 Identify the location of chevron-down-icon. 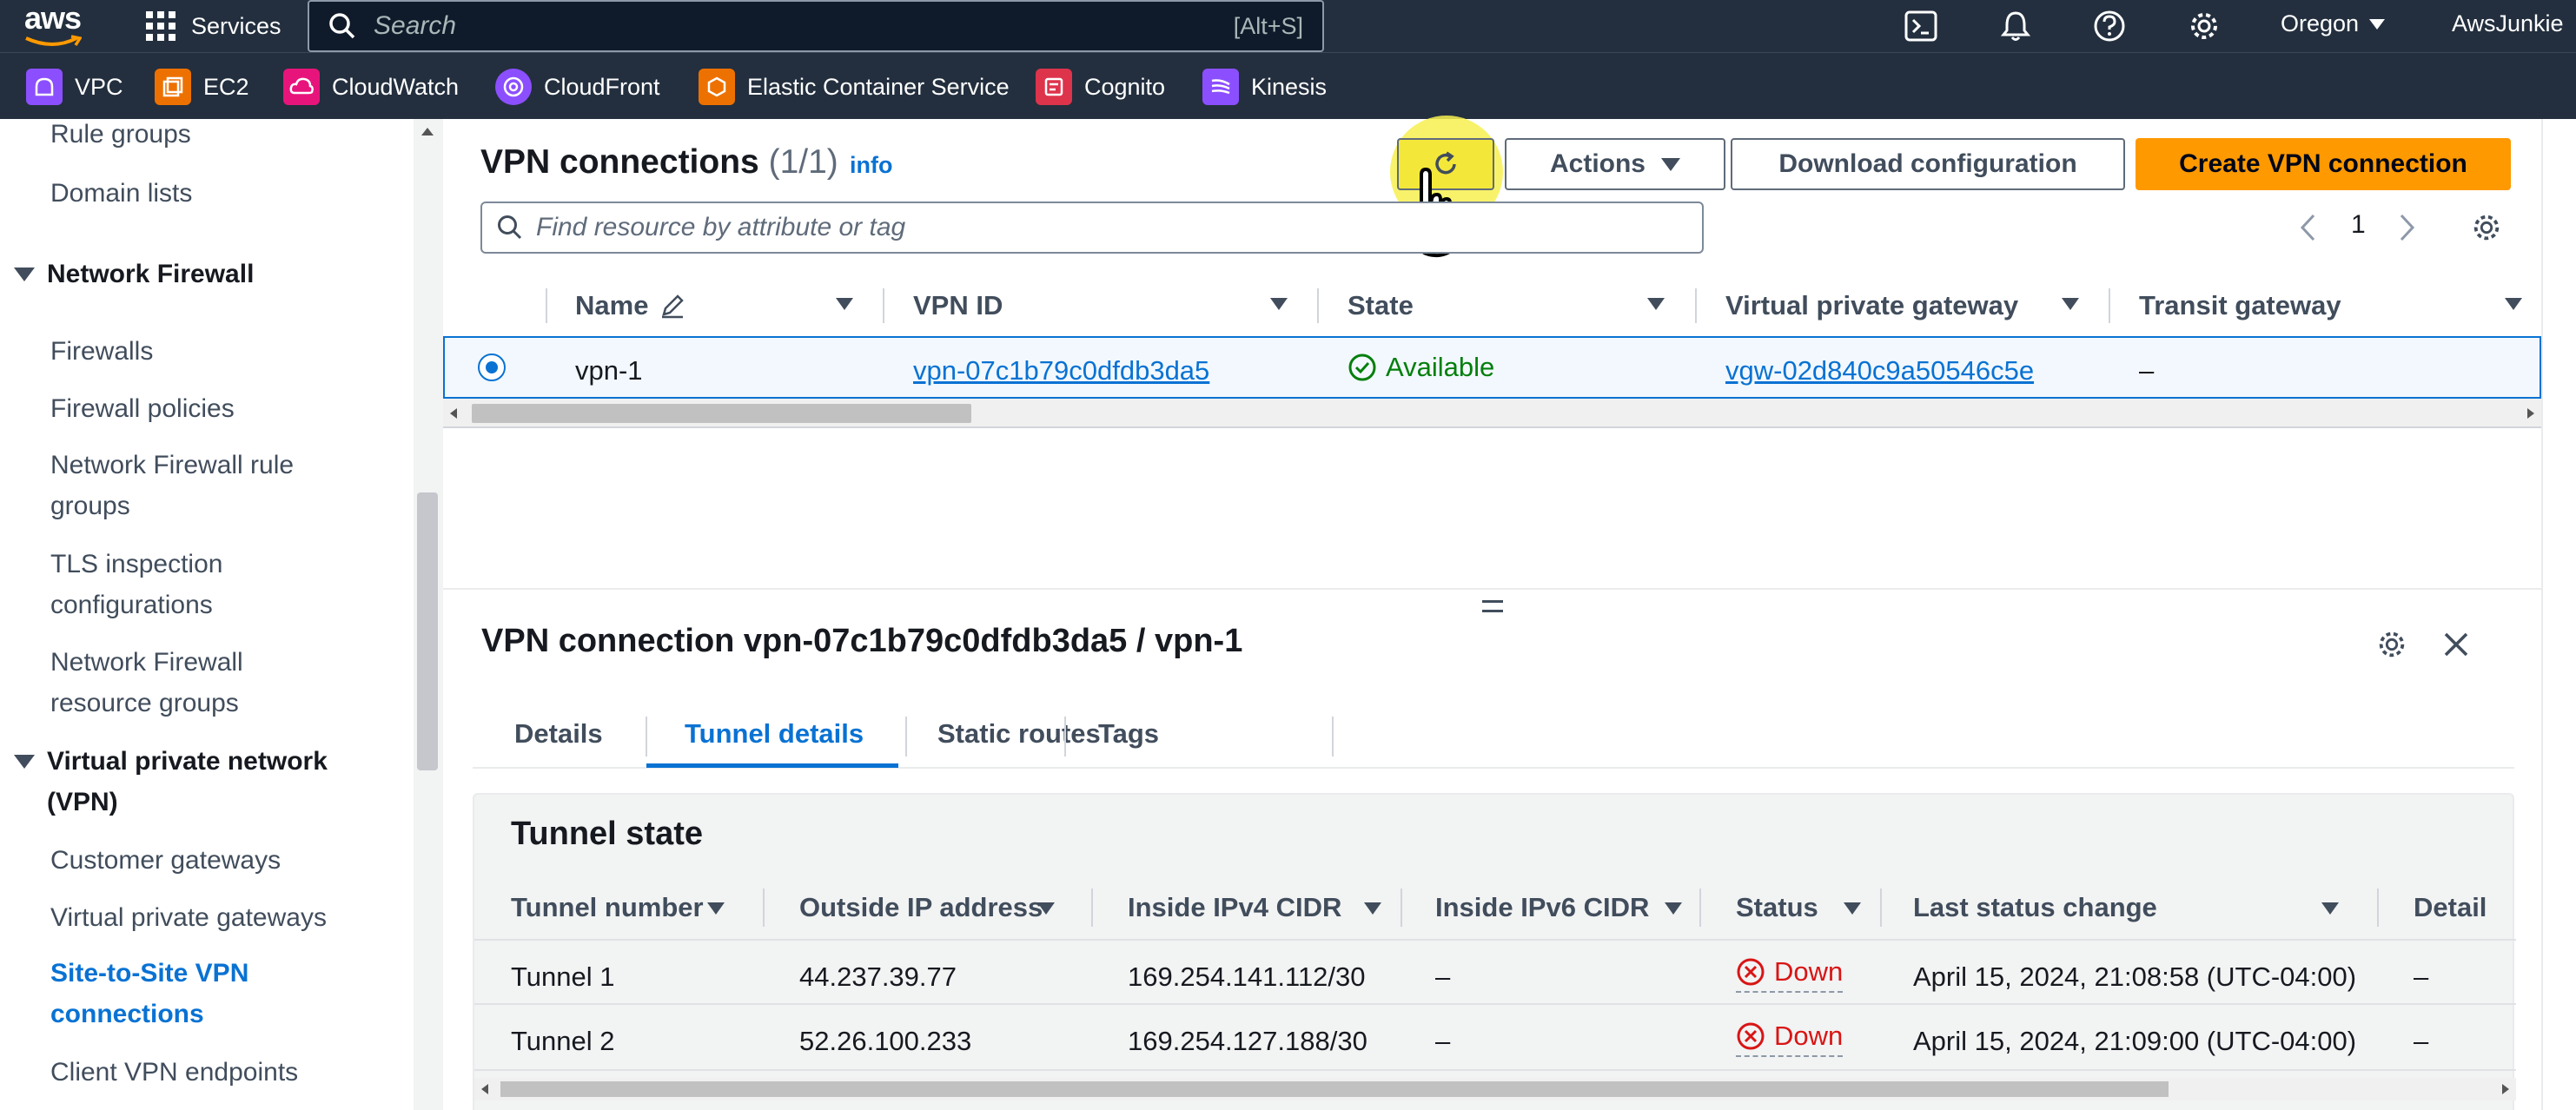
(2377, 24).